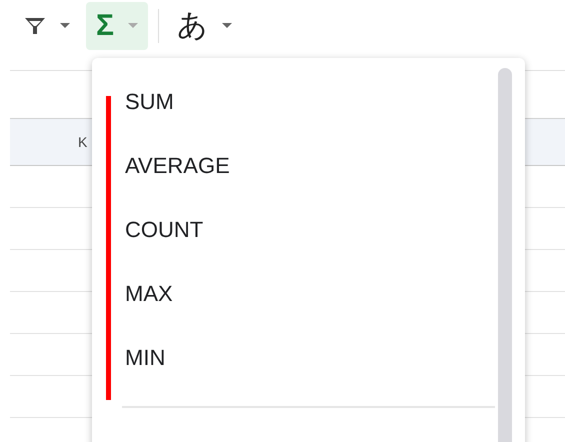 The image size is (565, 442). I want to click on menu-item: SUM, so click(133, 102).